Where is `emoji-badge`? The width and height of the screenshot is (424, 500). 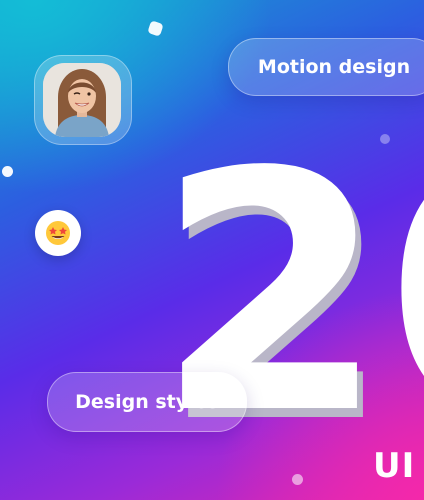 emoji-badge is located at coordinates (58, 233).